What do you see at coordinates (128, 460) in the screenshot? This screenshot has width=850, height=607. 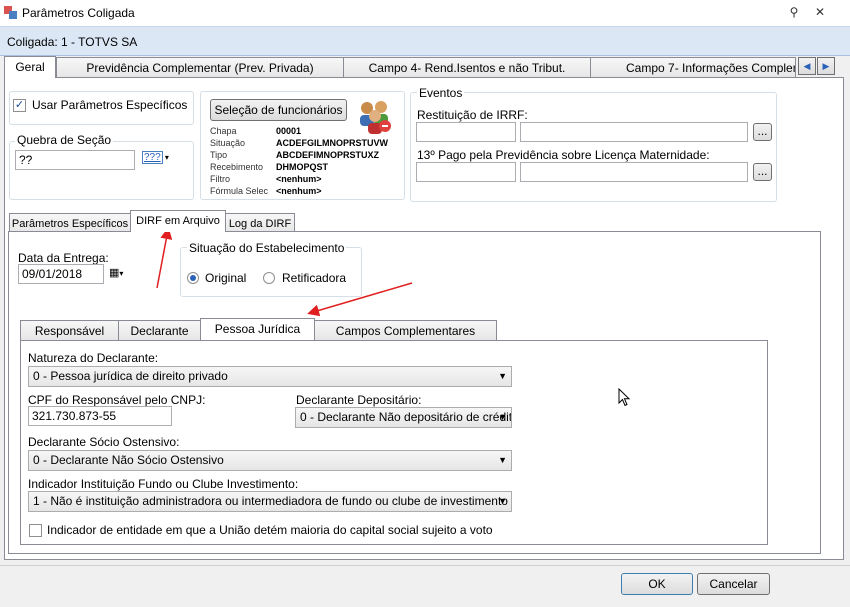 I see `socio-value: 0 - Declarante Não Sócio Ostensivo` at bounding box center [128, 460].